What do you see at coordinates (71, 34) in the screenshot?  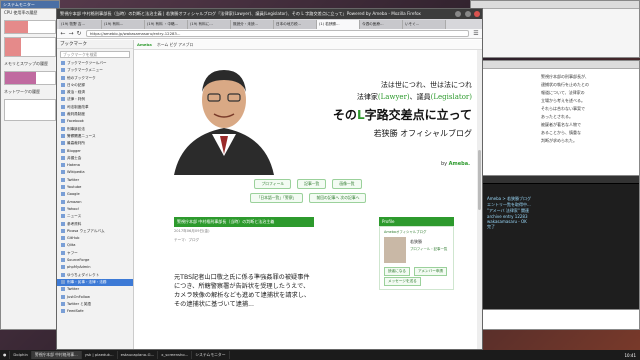 I see `forward-icon: →` at bounding box center [71, 34].